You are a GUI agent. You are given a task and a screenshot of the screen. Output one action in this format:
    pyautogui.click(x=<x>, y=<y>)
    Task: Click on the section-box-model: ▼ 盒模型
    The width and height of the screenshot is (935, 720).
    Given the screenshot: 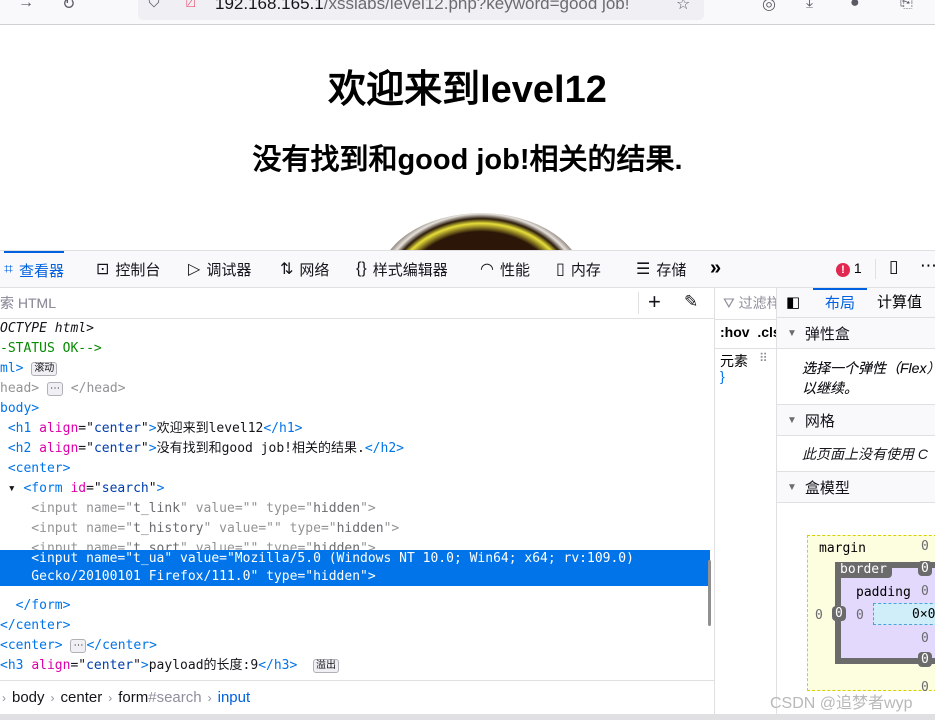 What is the action you would take?
    pyautogui.click(x=856, y=487)
    